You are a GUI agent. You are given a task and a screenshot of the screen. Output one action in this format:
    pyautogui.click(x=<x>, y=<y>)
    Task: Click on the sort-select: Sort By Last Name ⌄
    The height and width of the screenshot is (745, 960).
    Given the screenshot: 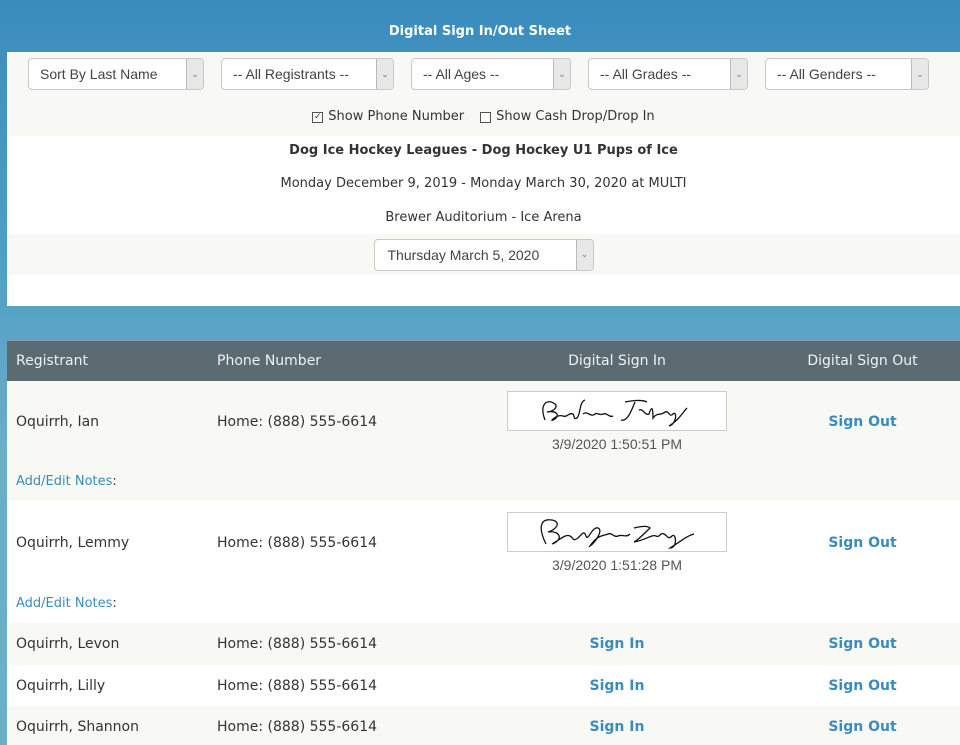 What is the action you would take?
    pyautogui.click(x=116, y=74)
    